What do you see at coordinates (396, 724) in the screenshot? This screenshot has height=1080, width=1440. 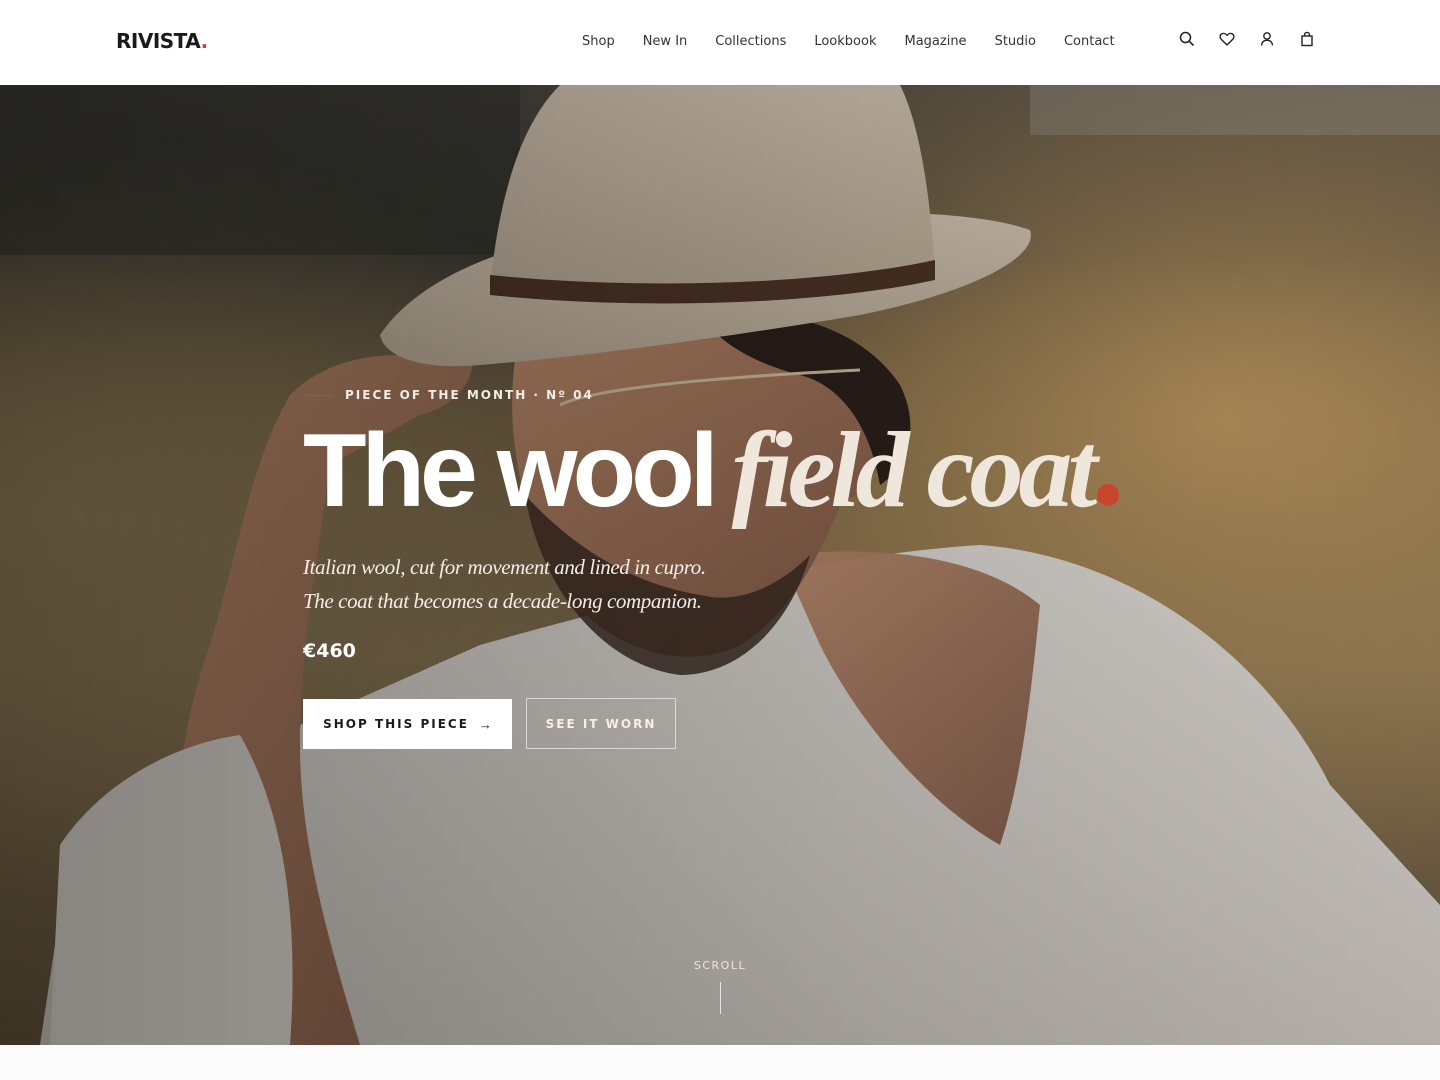 I see `shop-button-label: SHOP THIS PIECE` at bounding box center [396, 724].